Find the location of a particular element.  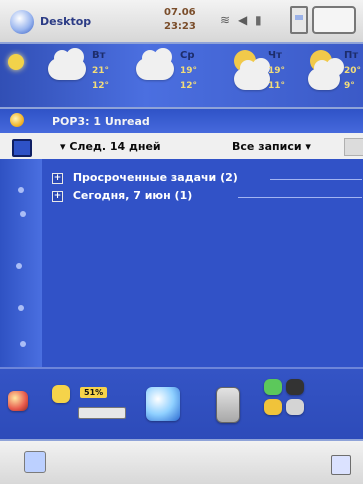

mail-status-text: POP3: 1 Unread is located at coordinates (101, 121).